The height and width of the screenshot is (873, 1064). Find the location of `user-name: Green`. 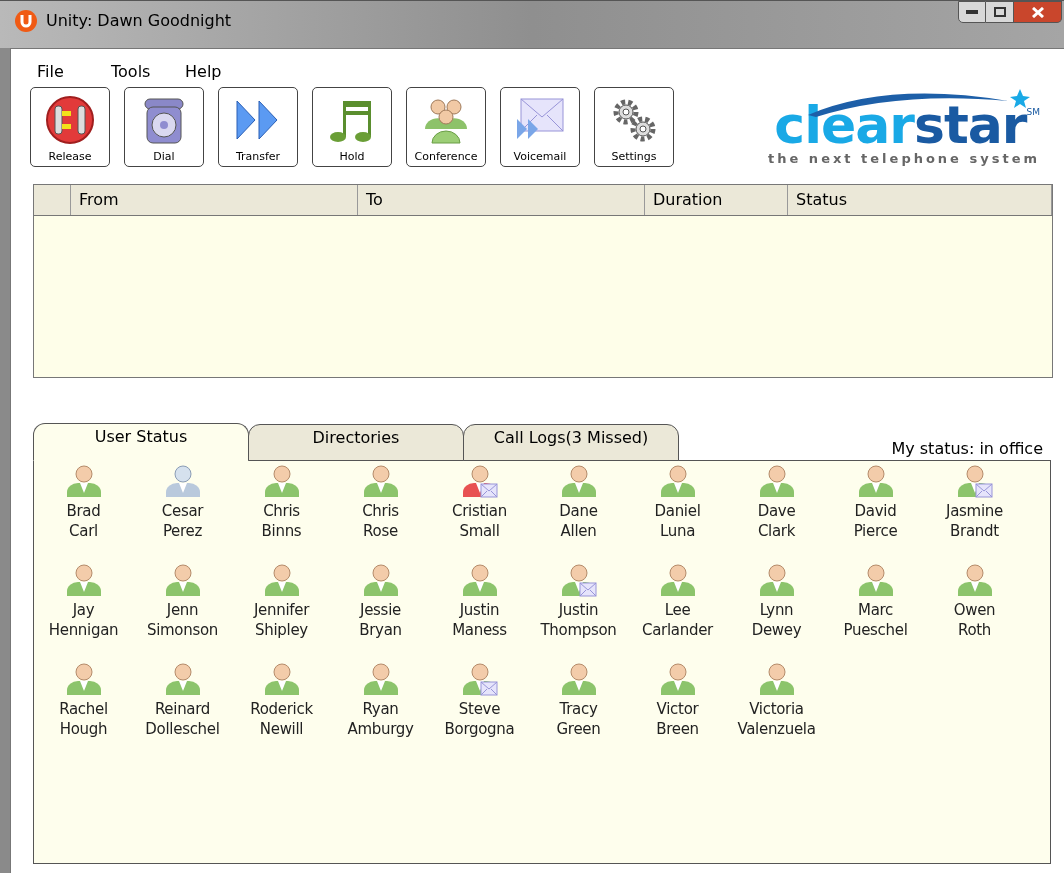

user-name: Green is located at coordinates (578, 729).